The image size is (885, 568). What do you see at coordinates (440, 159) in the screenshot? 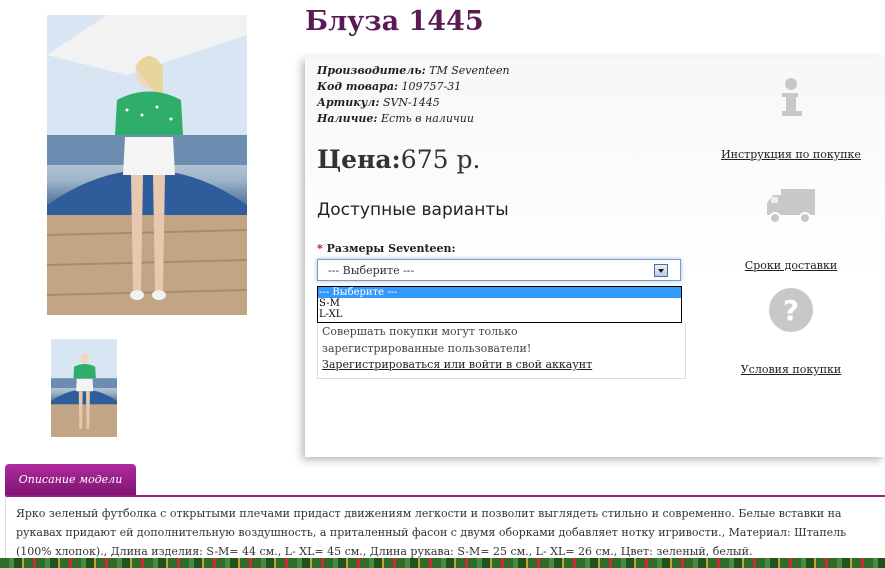
I see `price-value: 675 р.` at bounding box center [440, 159].